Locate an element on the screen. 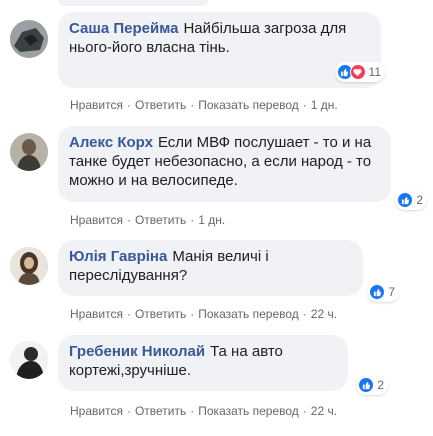 The height and width of the screenshot is (436, 433). heart-icon is located at coordinates (357, 72).